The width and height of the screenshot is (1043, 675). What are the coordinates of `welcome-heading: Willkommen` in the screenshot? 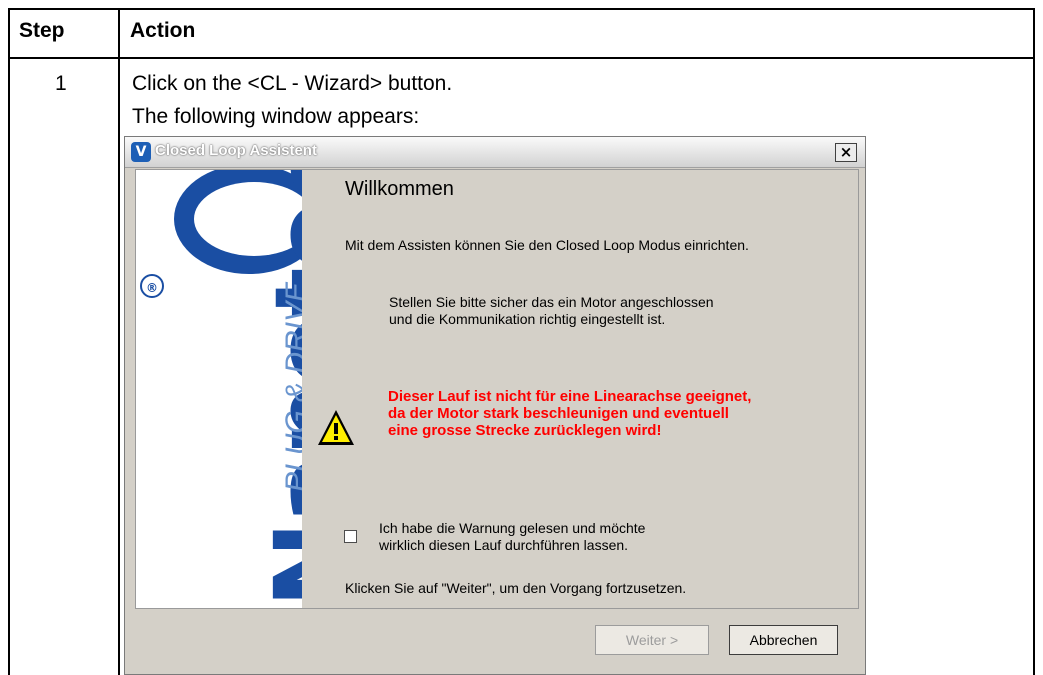 It's located at (399, 189).